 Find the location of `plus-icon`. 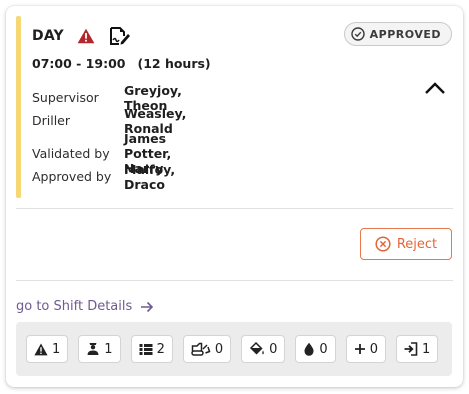

plus-icon is located at coordinates (359, 349).